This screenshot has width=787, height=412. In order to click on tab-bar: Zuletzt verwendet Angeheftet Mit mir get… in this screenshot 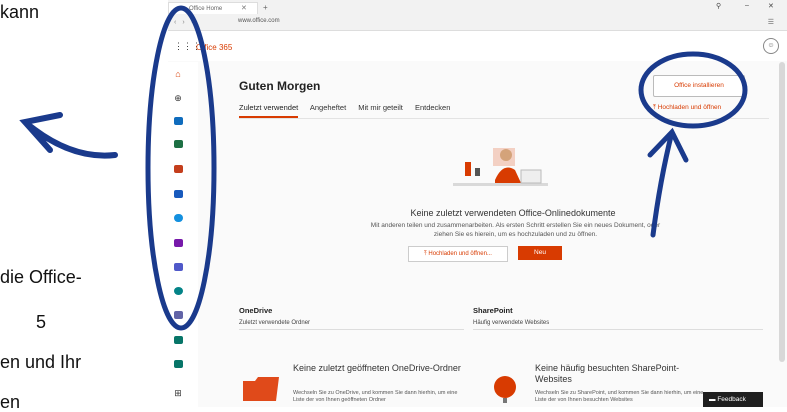, I will do `click(349, 110)`.